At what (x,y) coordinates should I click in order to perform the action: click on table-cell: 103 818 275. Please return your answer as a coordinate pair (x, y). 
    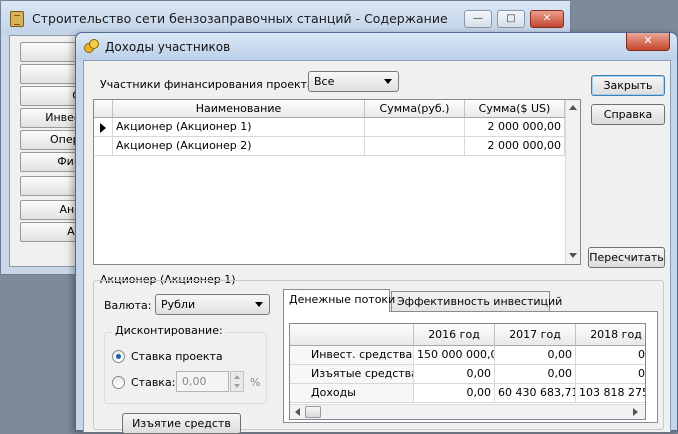
    Looking at the image, I should click on (610, 393).